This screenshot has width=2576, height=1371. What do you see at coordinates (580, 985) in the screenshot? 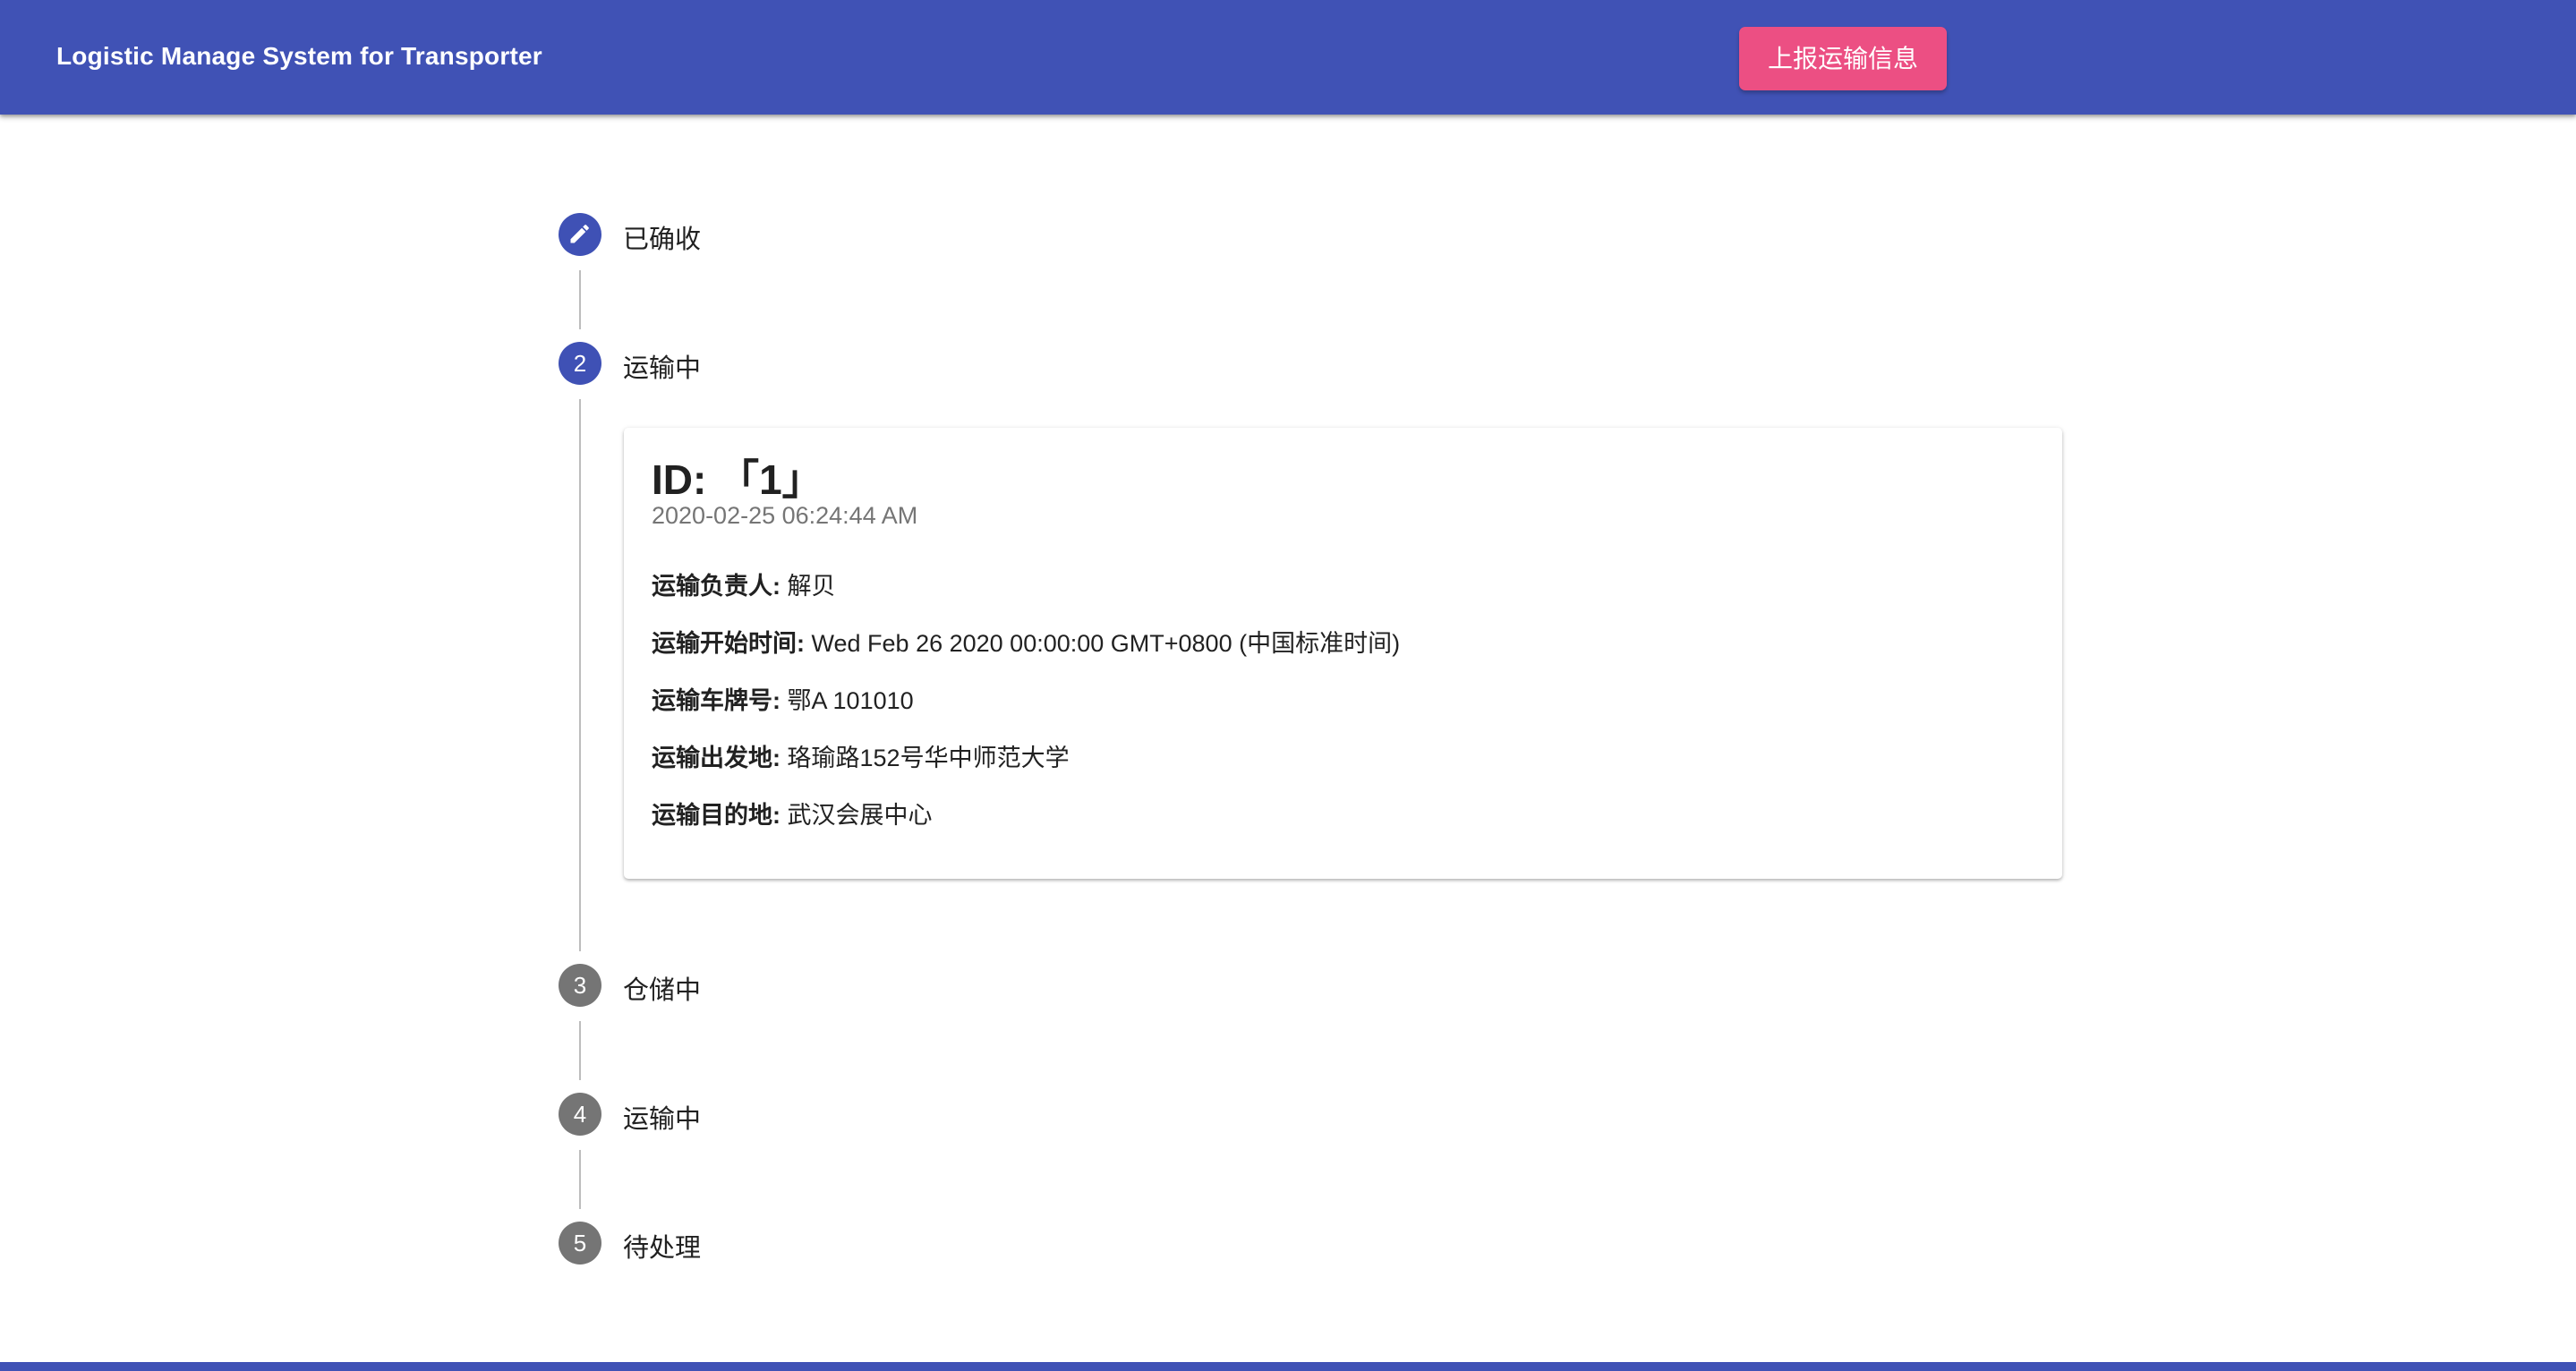
I see `step-3-indicator: 3` at bounding box center [580, 985].